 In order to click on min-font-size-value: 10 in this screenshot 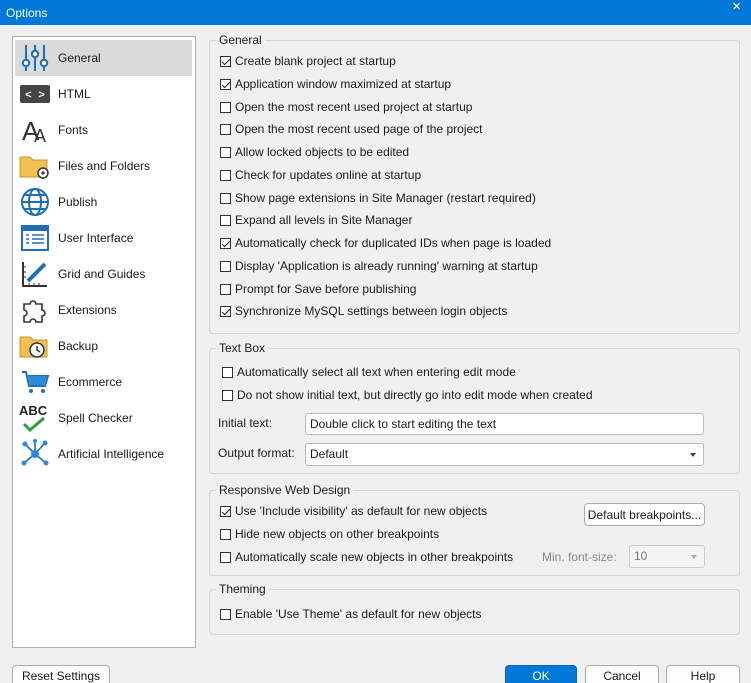, I will do `click(641, 556)`.